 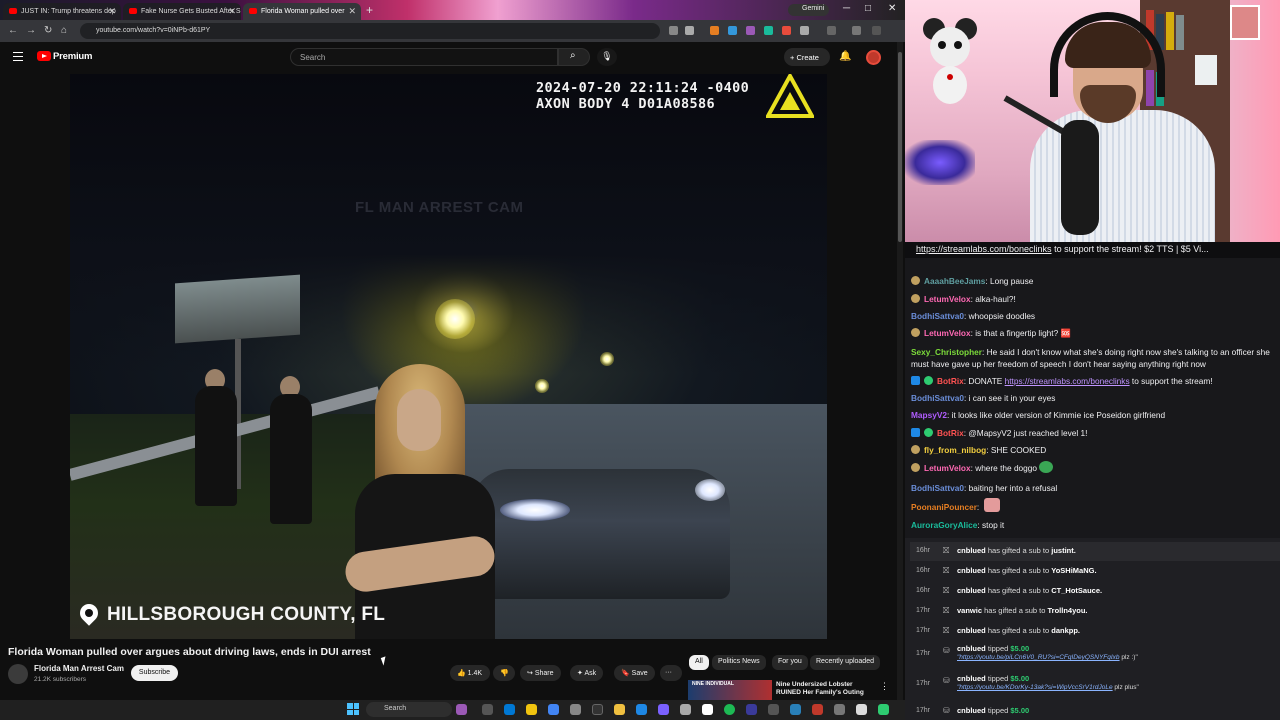 I want to click on flag-app-icon, so click(x=461, y=709).